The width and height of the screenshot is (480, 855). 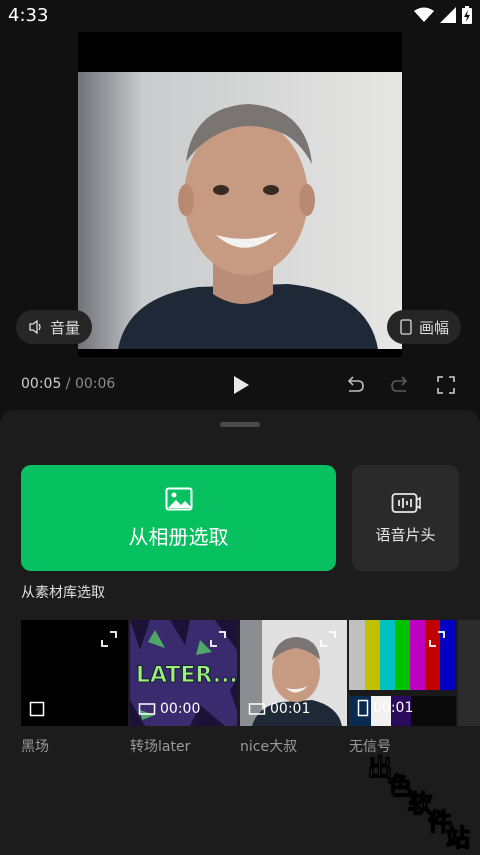 I want to click on redo-icon, so click(x=399, y=384).